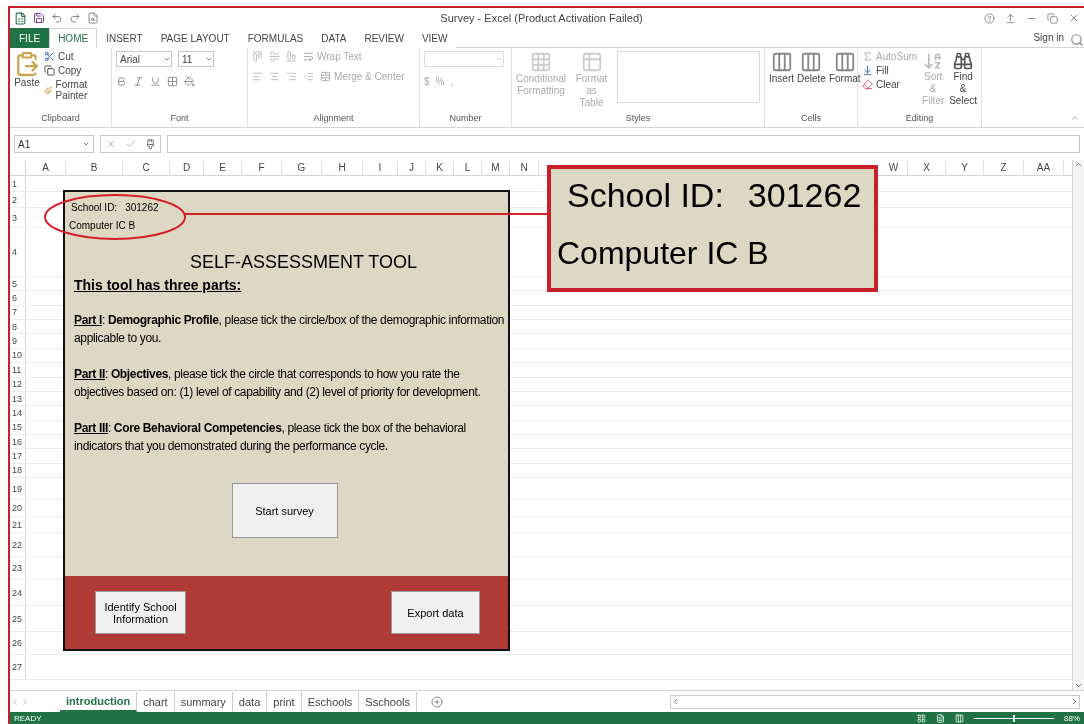 The height and width of the screenshot is (724, 1084). Describe the element at coordinates (927, 167) in the screenshot. I see `column-header: X` at that location.